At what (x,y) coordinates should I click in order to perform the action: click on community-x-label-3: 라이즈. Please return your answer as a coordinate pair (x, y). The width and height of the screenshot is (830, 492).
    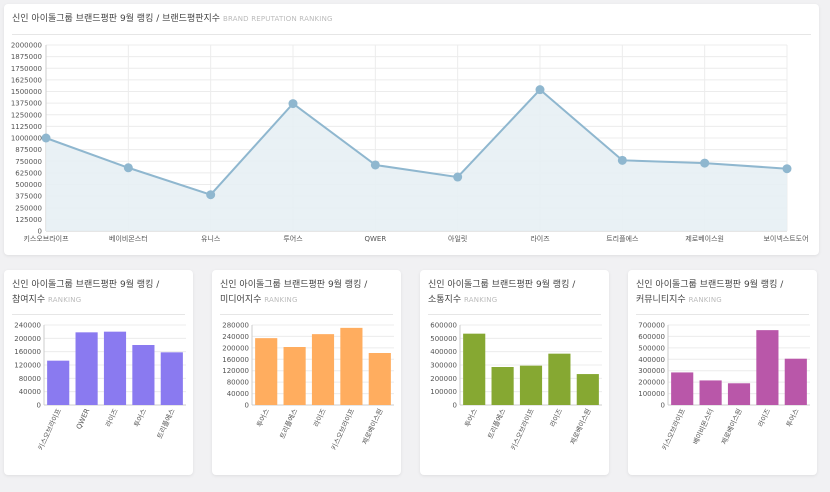
    Looking at the image, I should click on (764, 418).